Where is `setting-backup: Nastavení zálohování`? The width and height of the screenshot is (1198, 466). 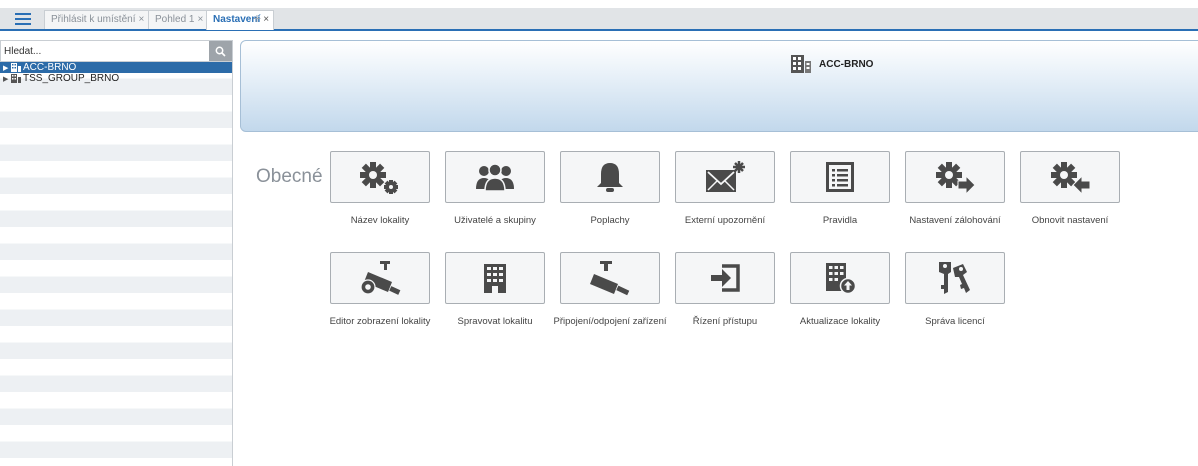
setting-backup: Nastavení zálohování is located at coordinates (955, 189).